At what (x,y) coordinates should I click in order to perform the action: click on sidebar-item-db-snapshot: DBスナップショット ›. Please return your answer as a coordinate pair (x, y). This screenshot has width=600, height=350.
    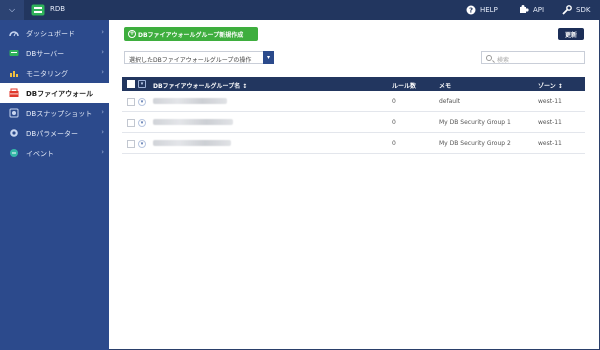
    Looking at the image, I should click on (54, 113).